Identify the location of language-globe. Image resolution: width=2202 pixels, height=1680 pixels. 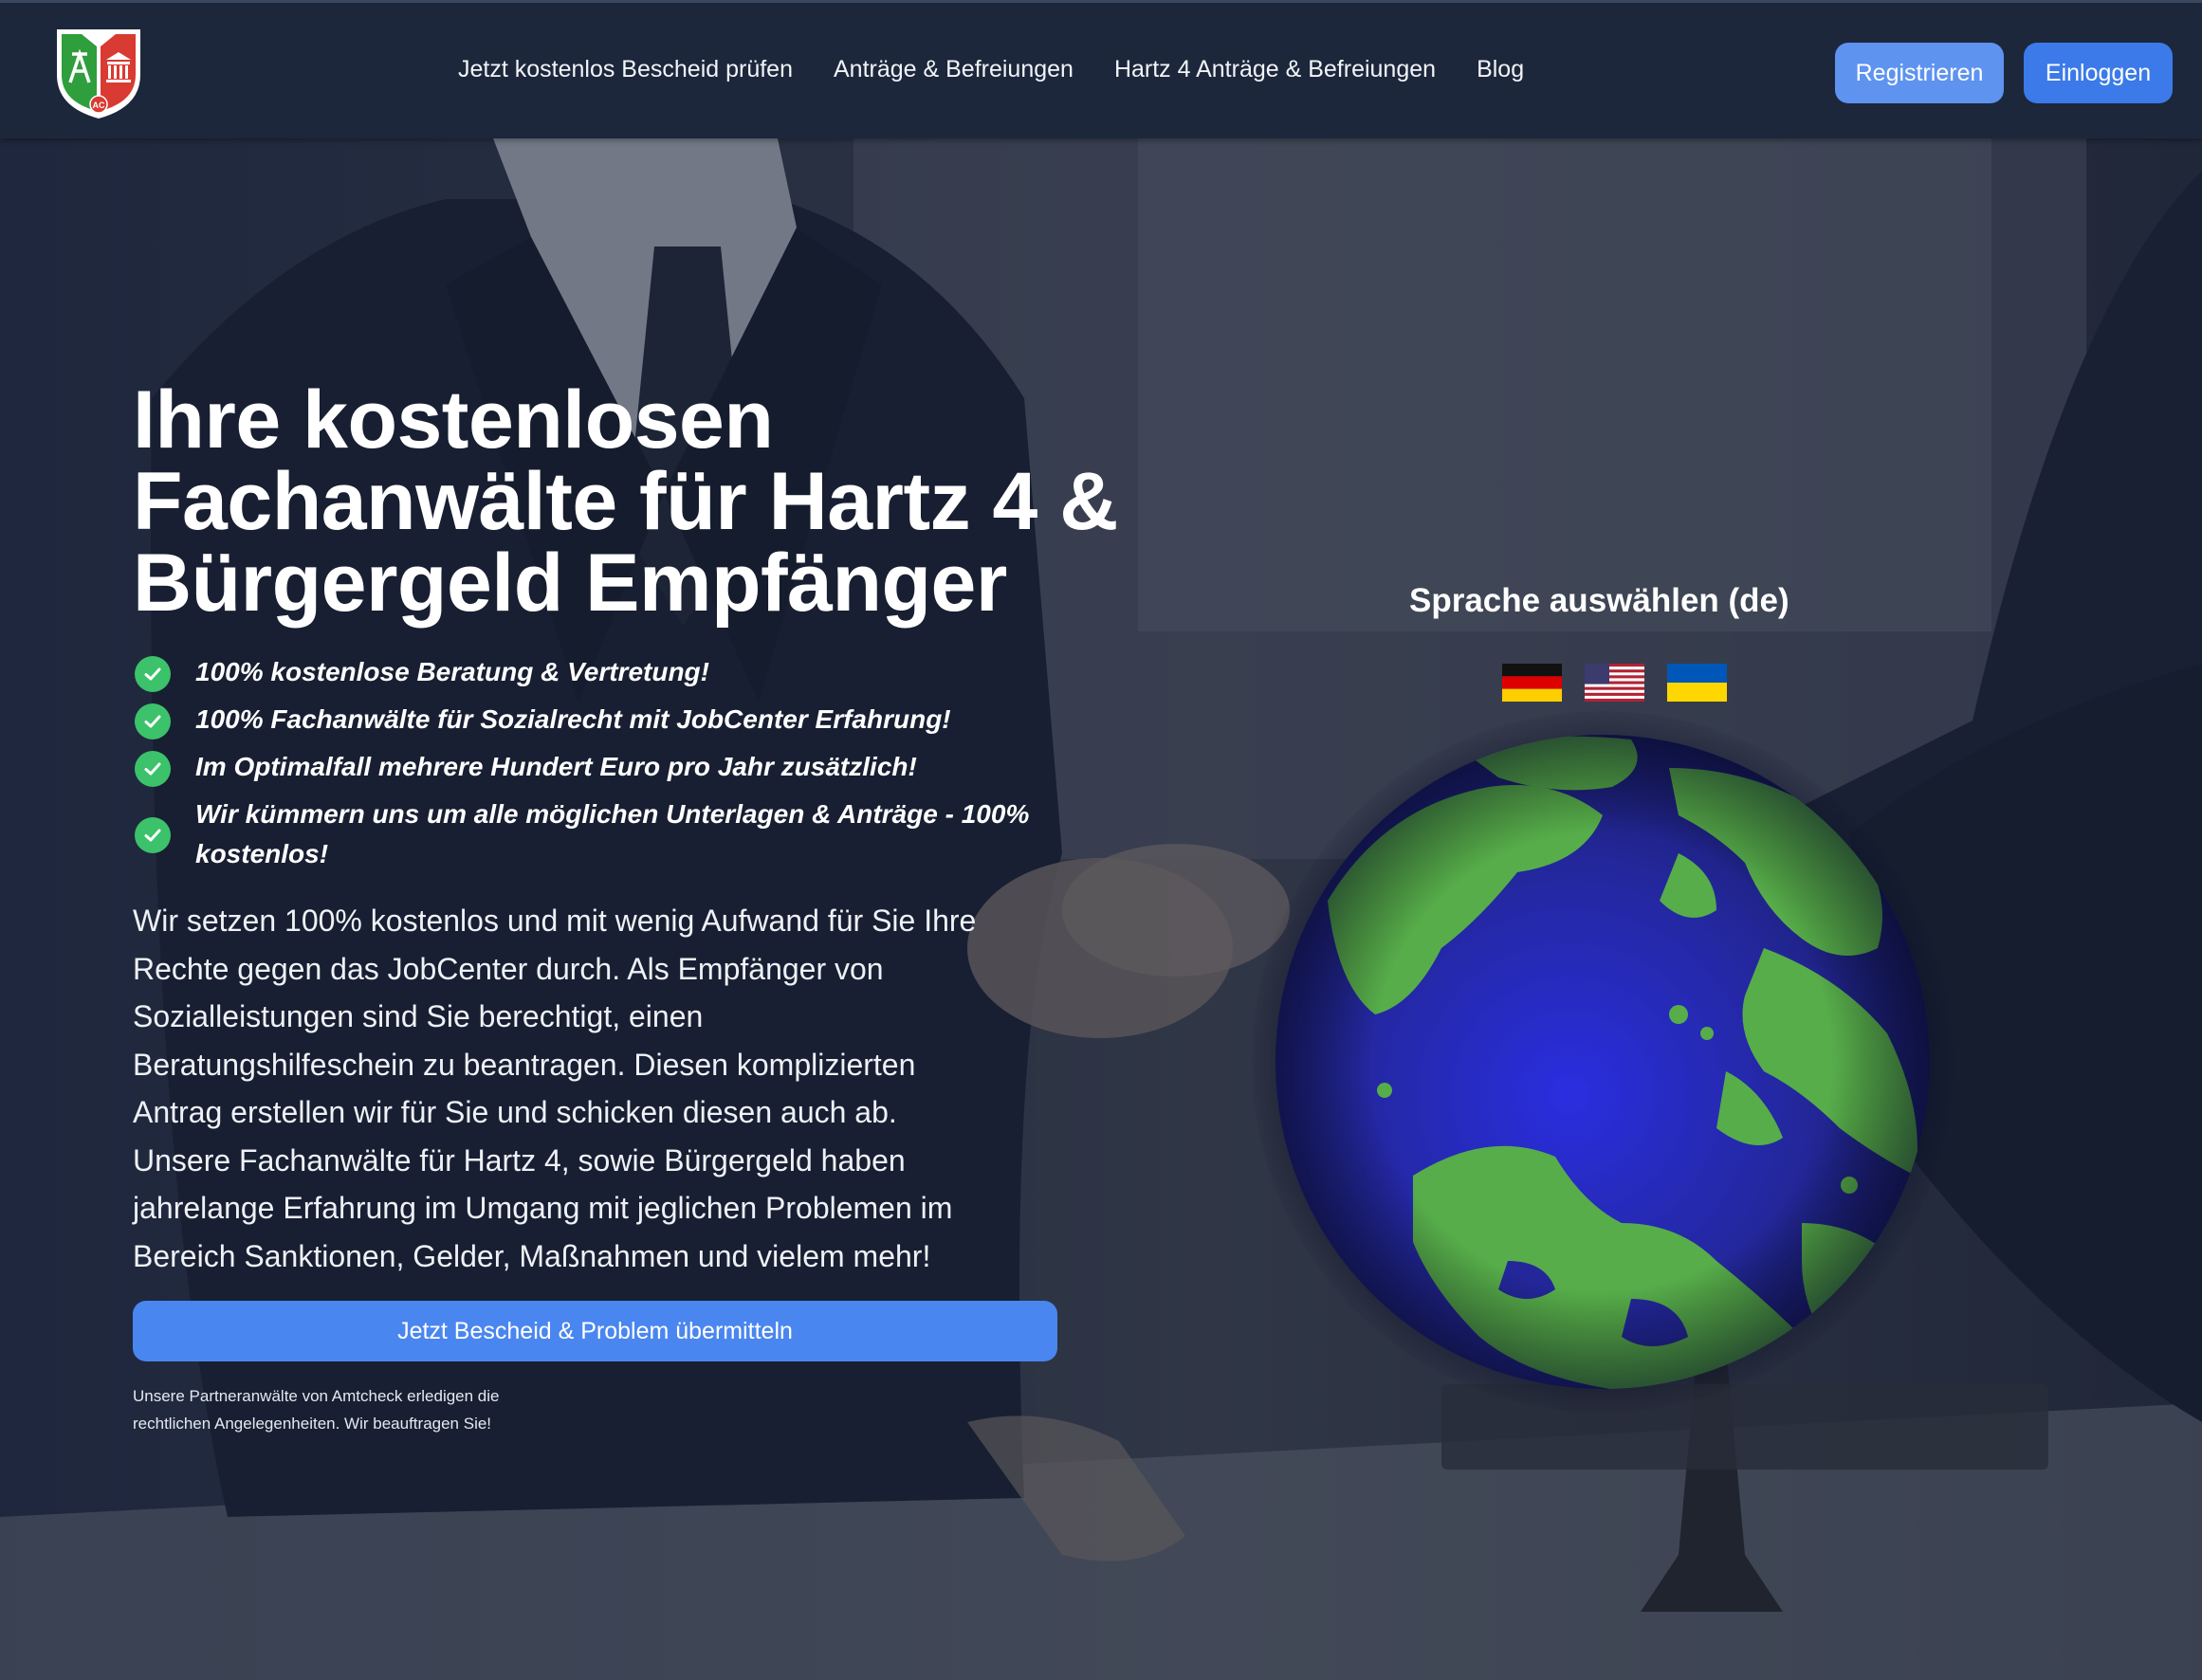
(1603, 1062).